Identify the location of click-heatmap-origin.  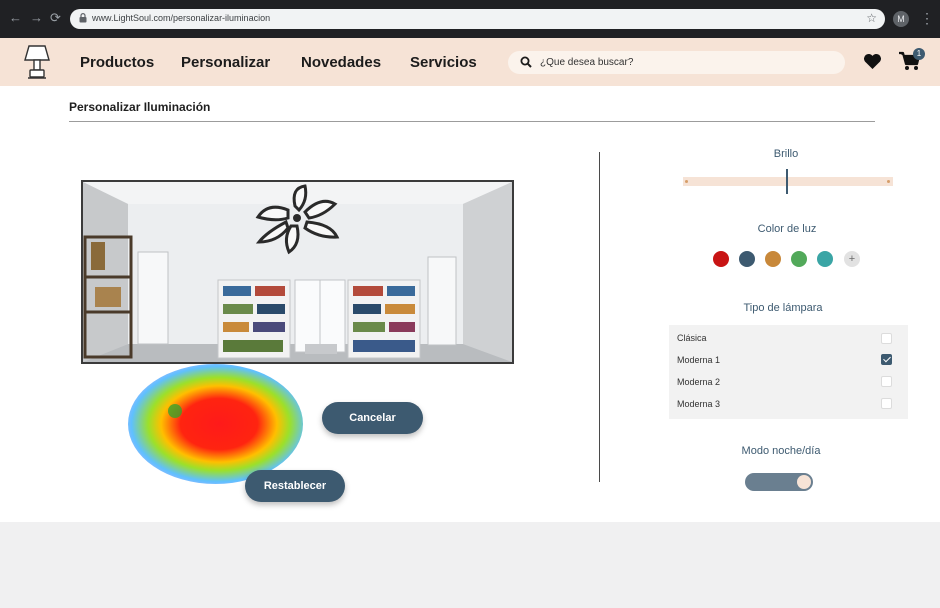
(175, 411).